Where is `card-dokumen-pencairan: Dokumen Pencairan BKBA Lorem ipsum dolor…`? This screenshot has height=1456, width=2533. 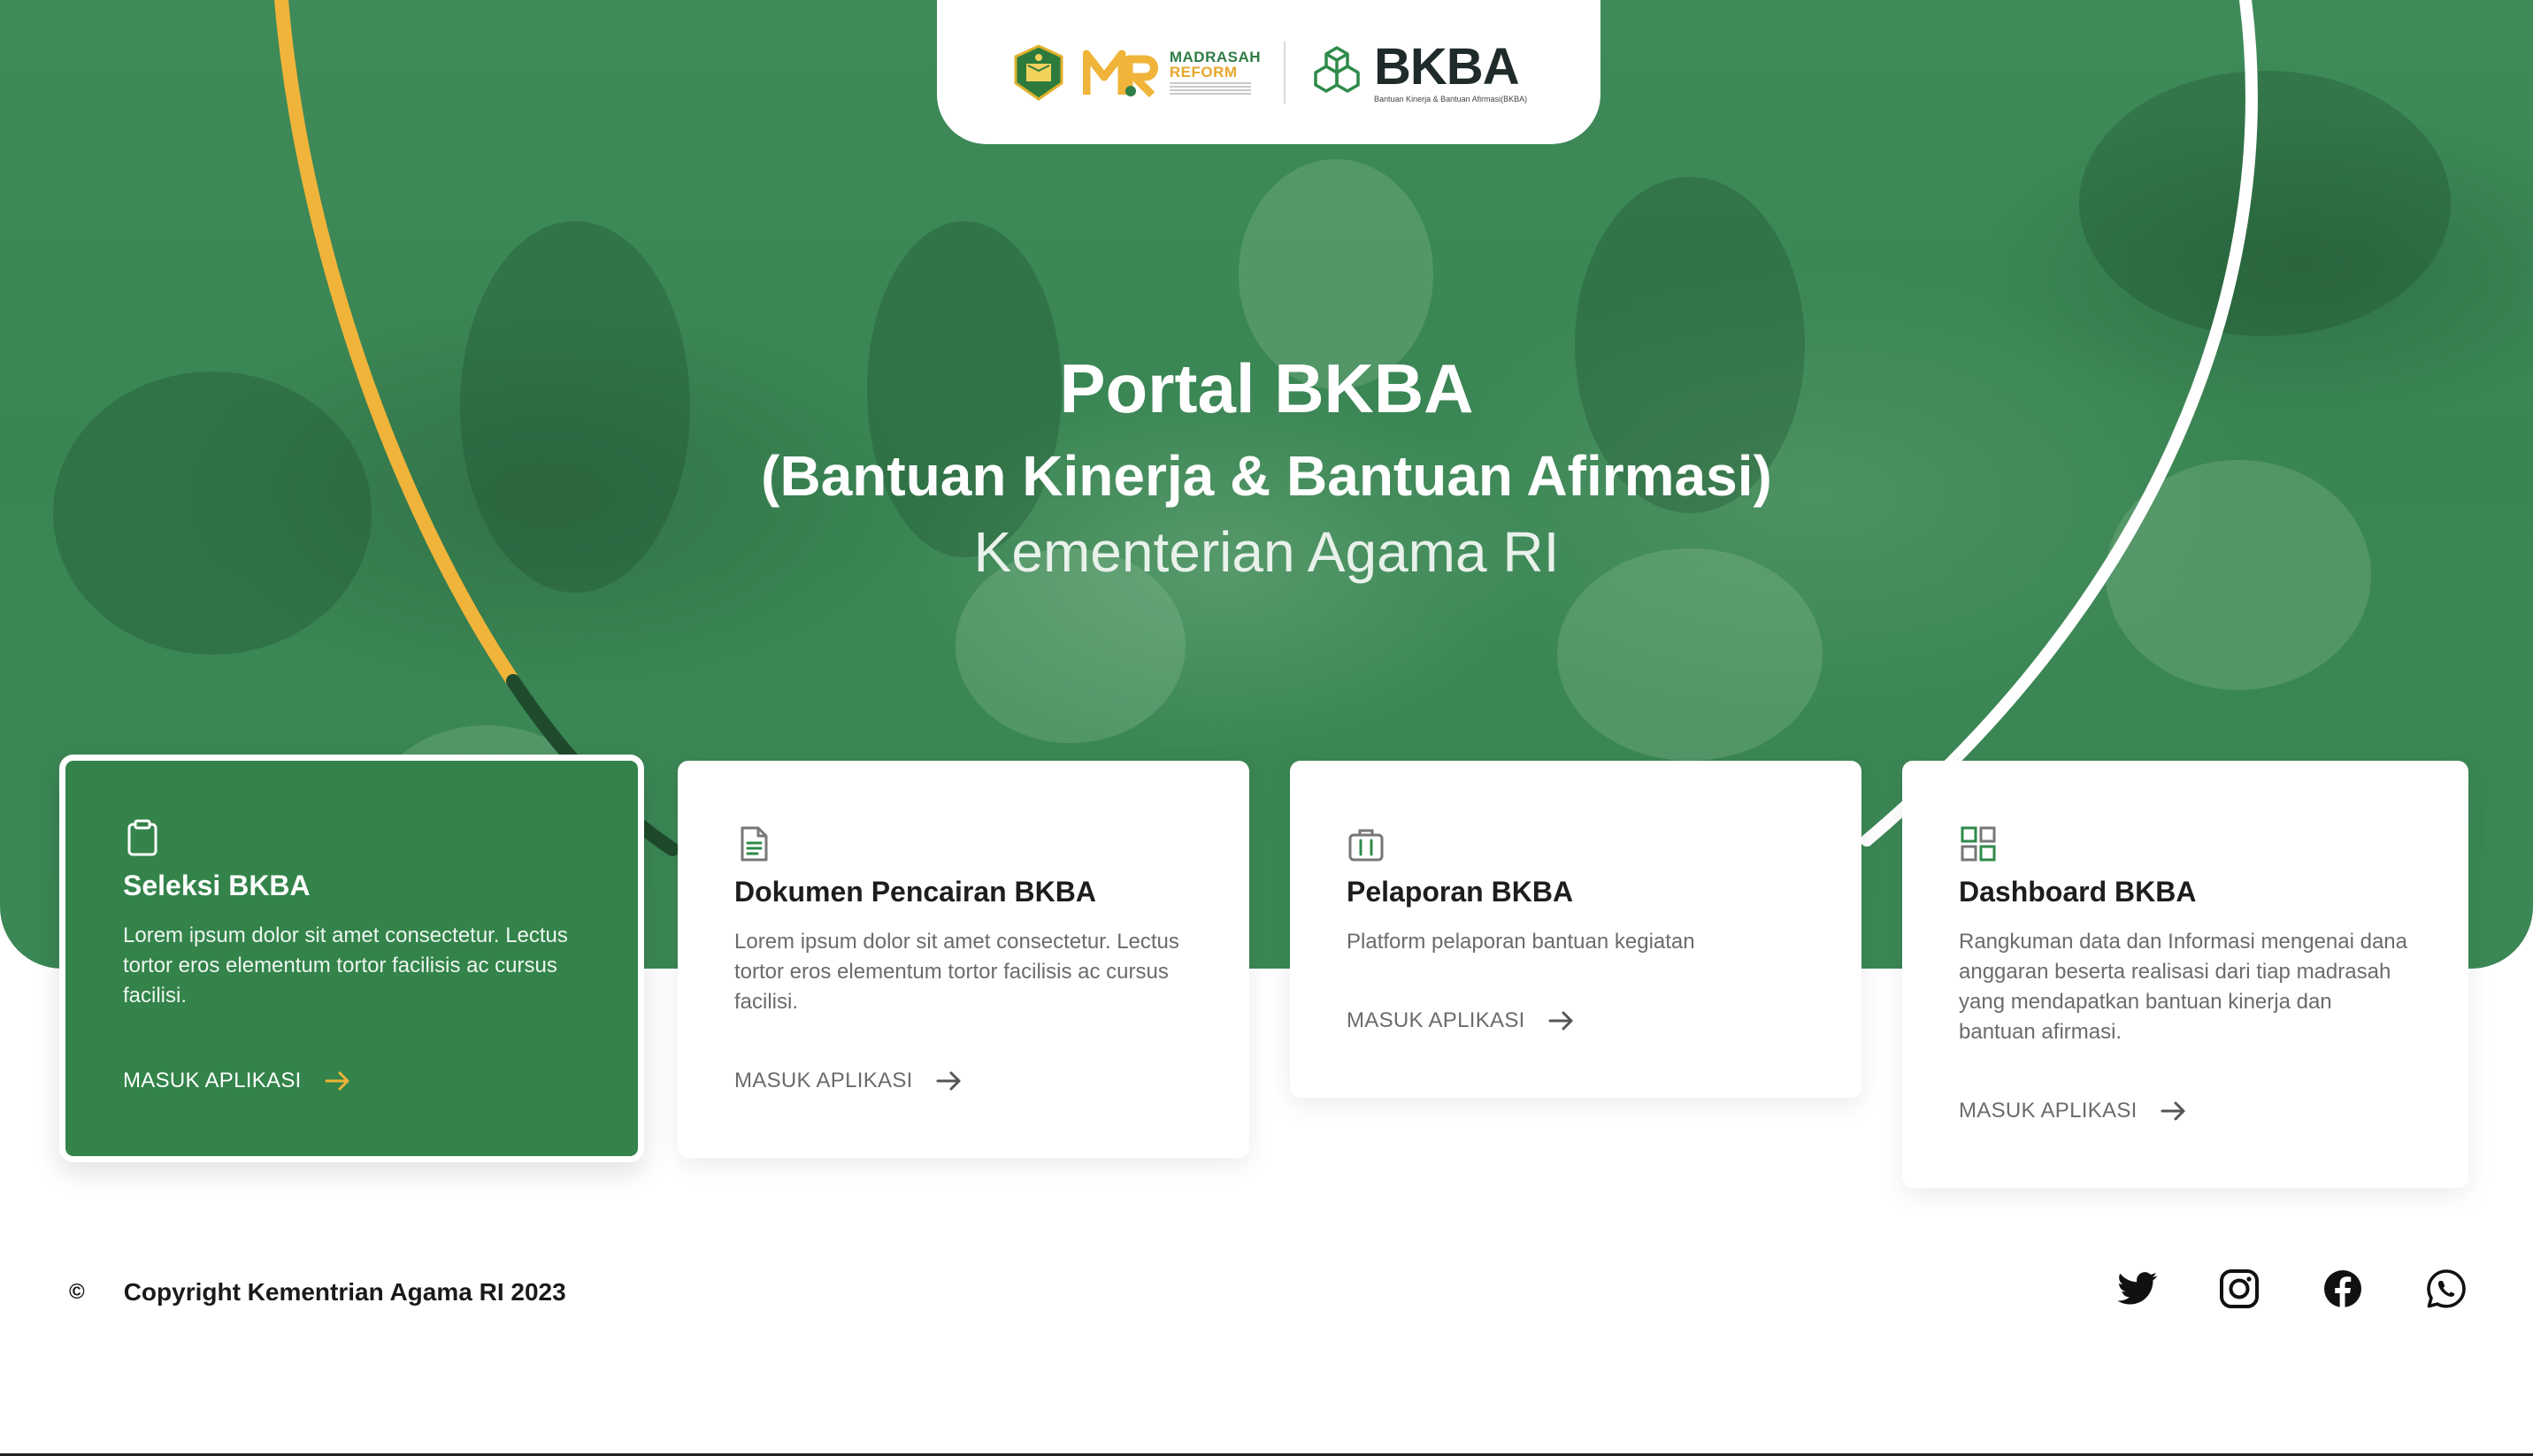
card-dokumen-pencairan: Dokumen Pencairan BKBA Lorem ipsum dolor… is located at coordinates (963, 959).